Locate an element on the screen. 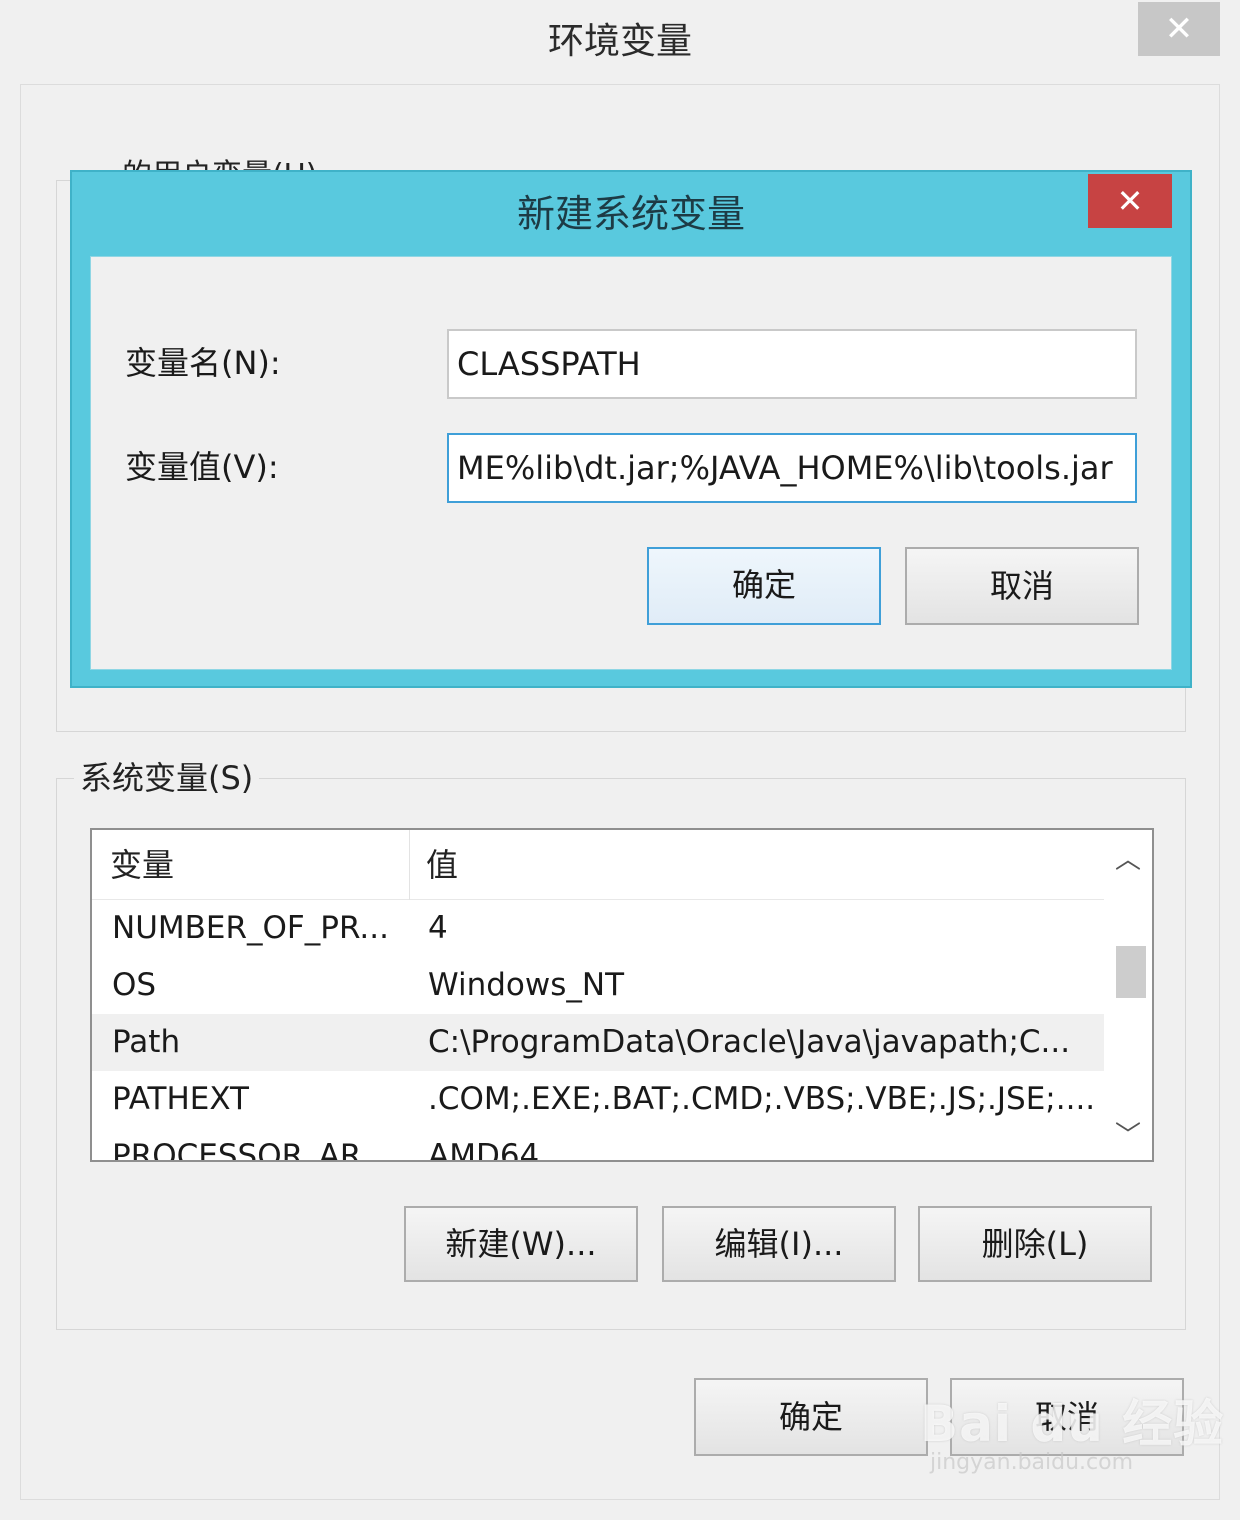 This screenshot has height=1520, width=1240. row-variable-name: OS is located at coordinates (134, 985).